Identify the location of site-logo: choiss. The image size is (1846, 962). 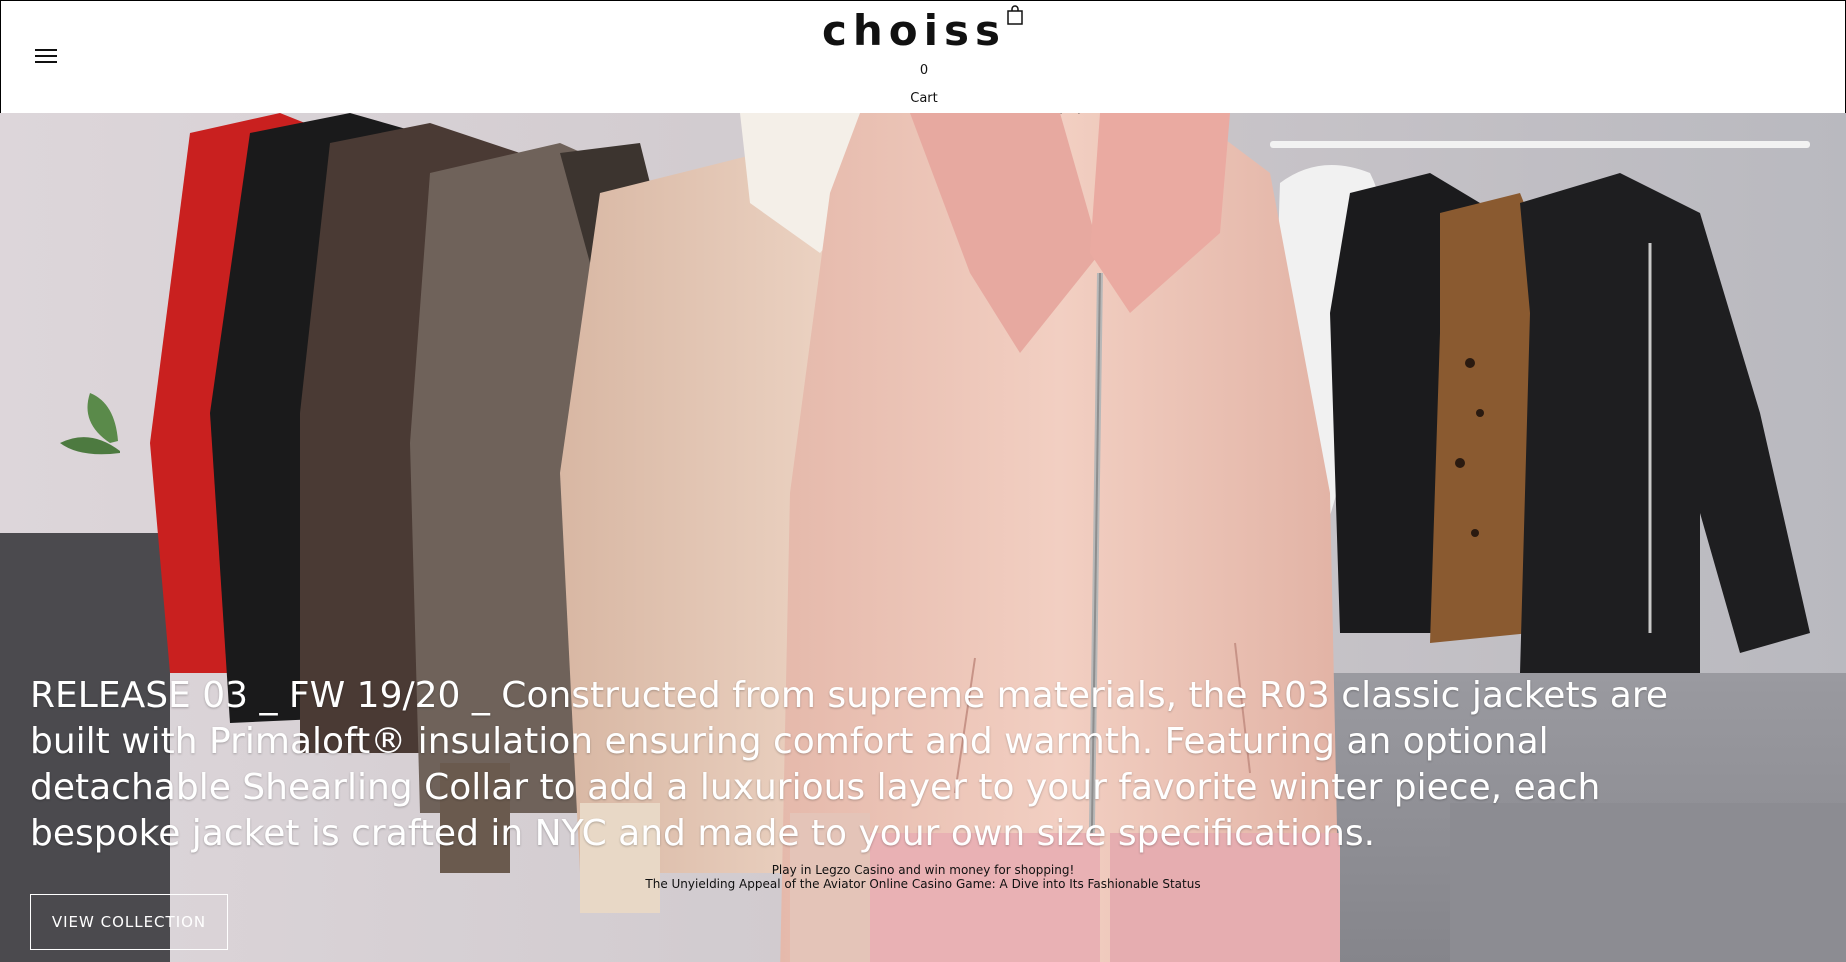
(914, 31).